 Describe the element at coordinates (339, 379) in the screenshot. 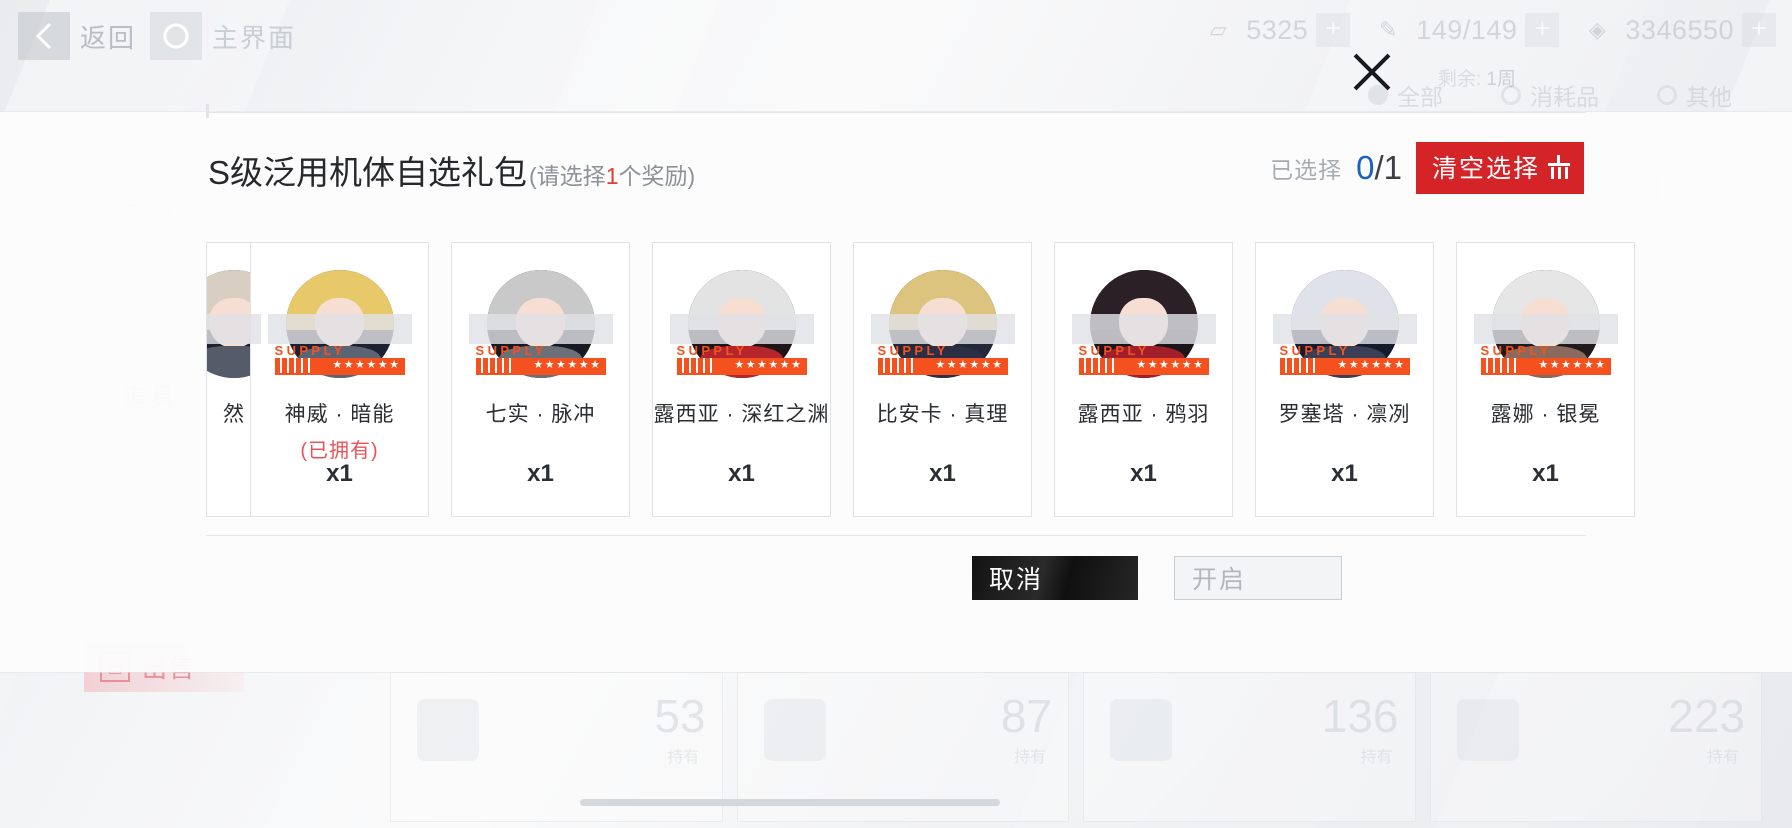

I see `reward-card: SUPPLY ★★★★★★ 神威 · 暗能 (已拥有) x1` at that location.